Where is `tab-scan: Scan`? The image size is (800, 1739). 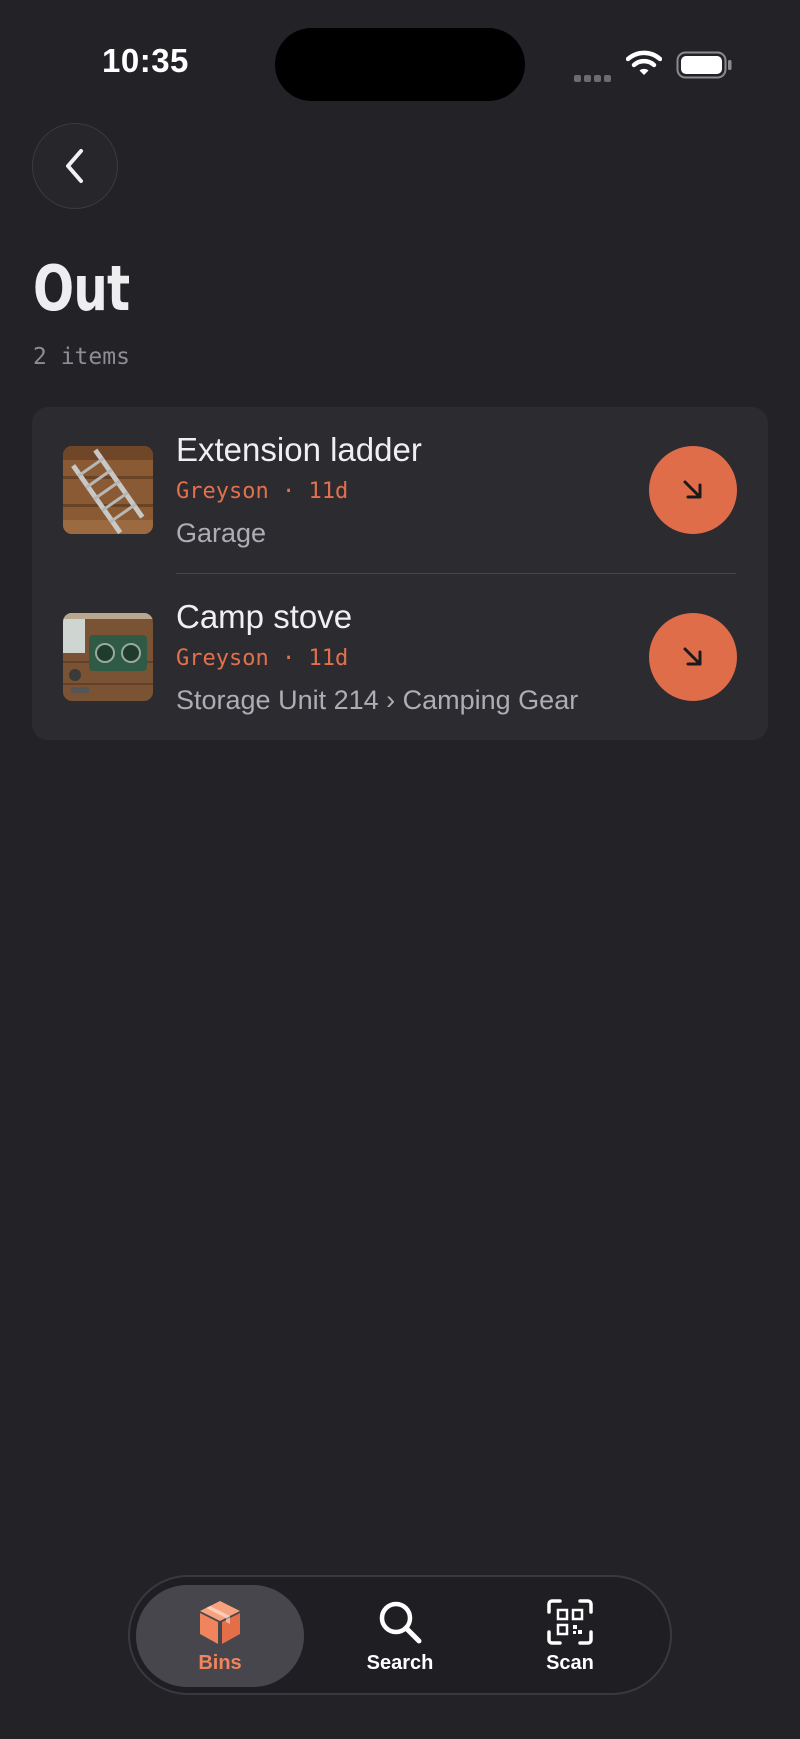 tab-scan: Scan is located at coordinates (570, 1636).